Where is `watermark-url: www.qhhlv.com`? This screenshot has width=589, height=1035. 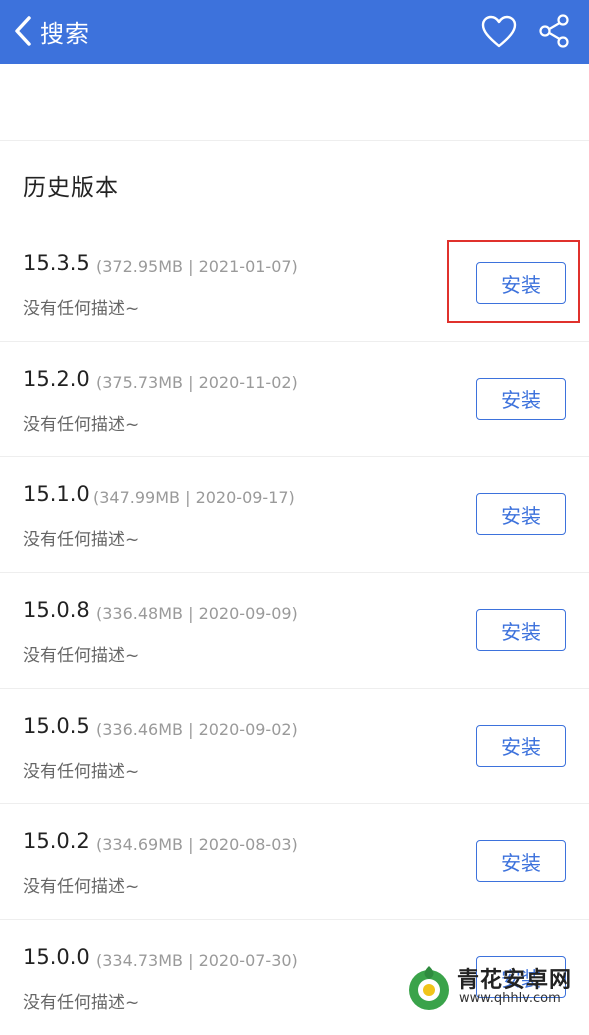
watermark-url: www.qhhlv.com is located at coordinates (510, 998).